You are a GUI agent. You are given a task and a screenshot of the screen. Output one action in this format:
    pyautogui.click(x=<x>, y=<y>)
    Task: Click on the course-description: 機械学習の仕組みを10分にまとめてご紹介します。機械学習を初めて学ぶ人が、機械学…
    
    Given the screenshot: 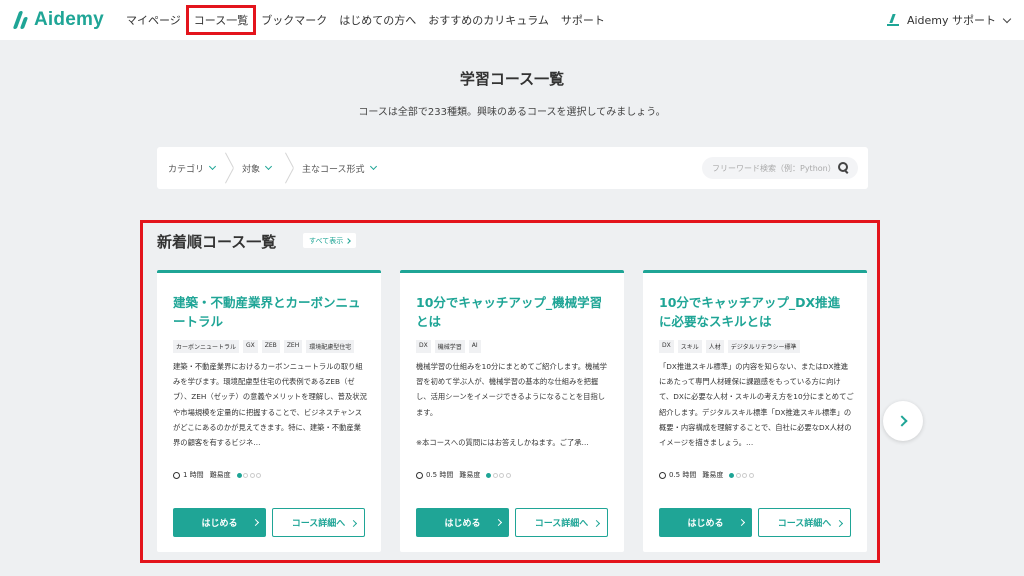 What is the action you would take?
    pyautogui.click(x=511, y=405)
    